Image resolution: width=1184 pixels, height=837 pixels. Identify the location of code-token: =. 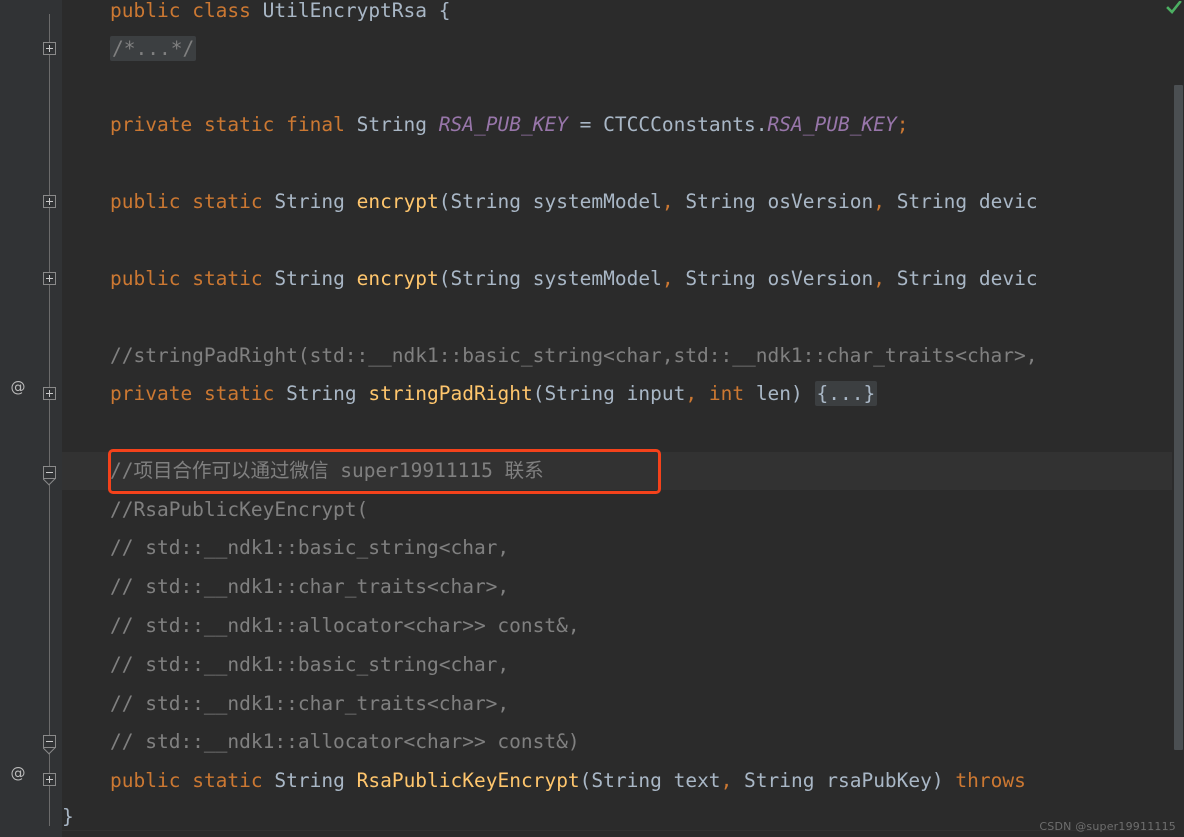
(585, 124).